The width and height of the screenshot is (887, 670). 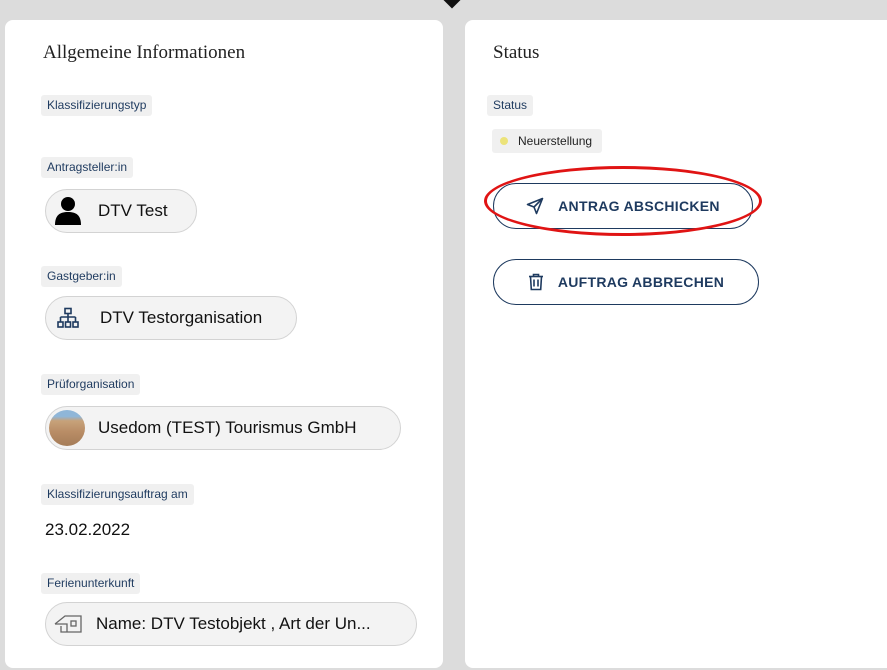 I want to click on general-info-title: Allgemeine Informationen, so click(x=144, y=52).